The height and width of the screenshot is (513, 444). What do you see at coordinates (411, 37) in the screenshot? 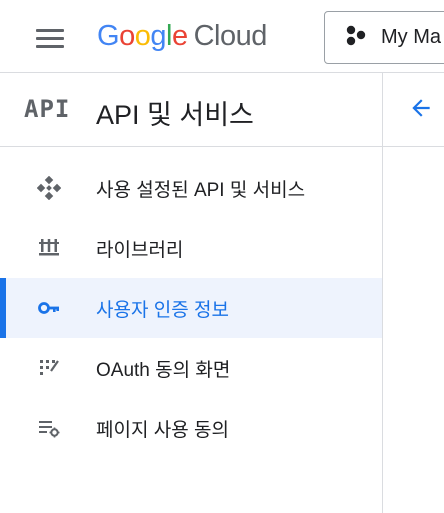
I see `project-name: My Ma` at bounding box center [411, 37].